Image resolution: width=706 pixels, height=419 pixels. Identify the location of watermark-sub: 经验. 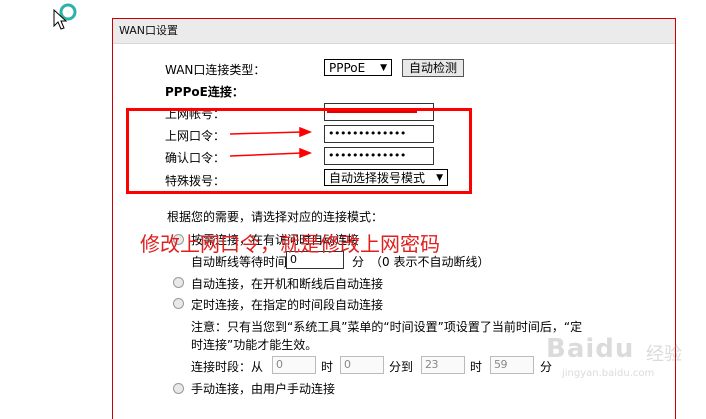
(664, 354).